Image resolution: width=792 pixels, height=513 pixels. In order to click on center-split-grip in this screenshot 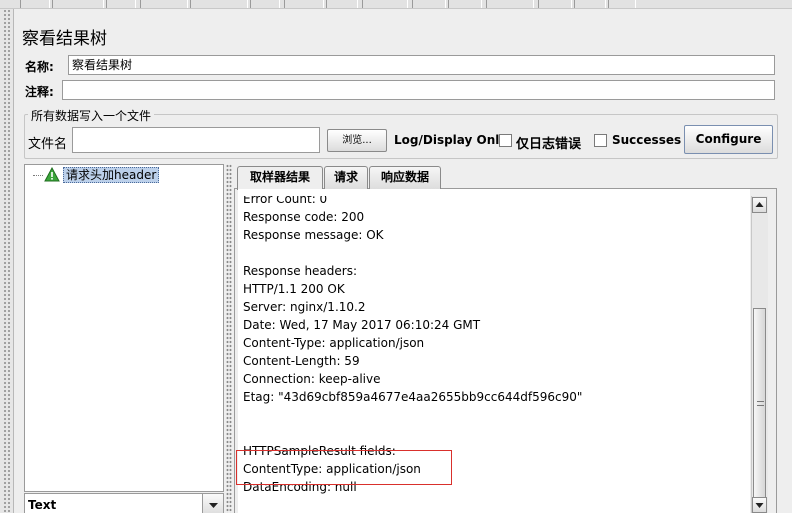, I will do `click(229, 338)`.